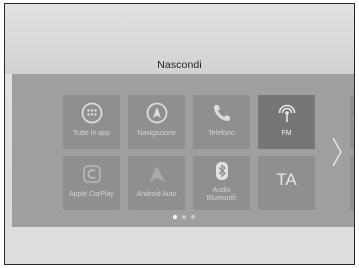 The height and width of the screenshot is (268, 359). I want to click on page-indicator, so click(184, 217).